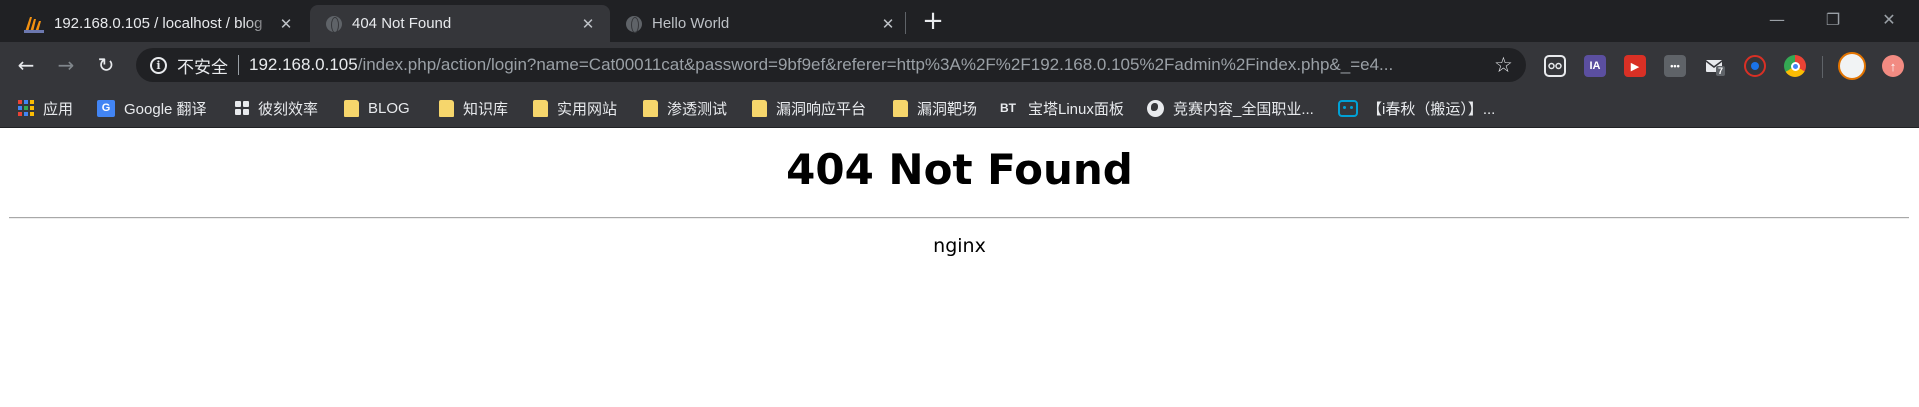 The height and width of the screenshot is (407, 1919). What do you see at coordinates (1822, 67) in the screenshot?
I see `toolbar-divider` at bounding box center [1822, 67].